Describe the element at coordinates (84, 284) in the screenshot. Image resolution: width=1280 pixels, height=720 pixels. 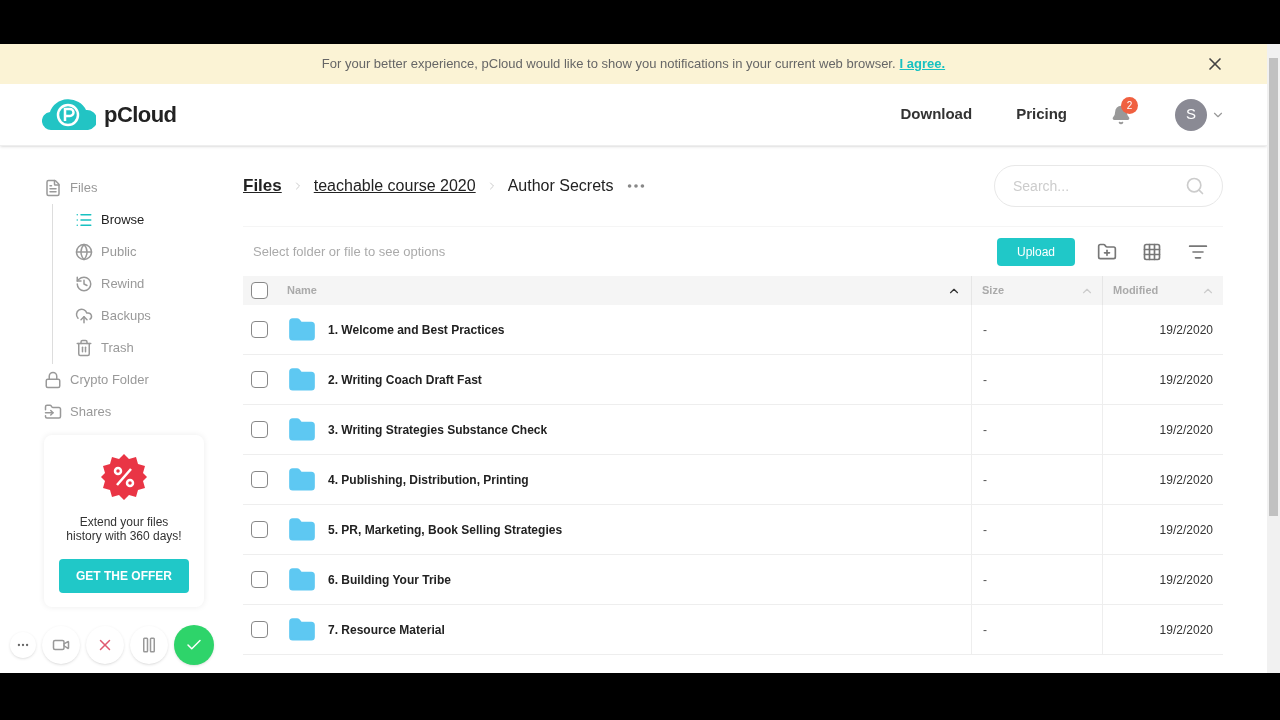
I see `history-icon` at that location.